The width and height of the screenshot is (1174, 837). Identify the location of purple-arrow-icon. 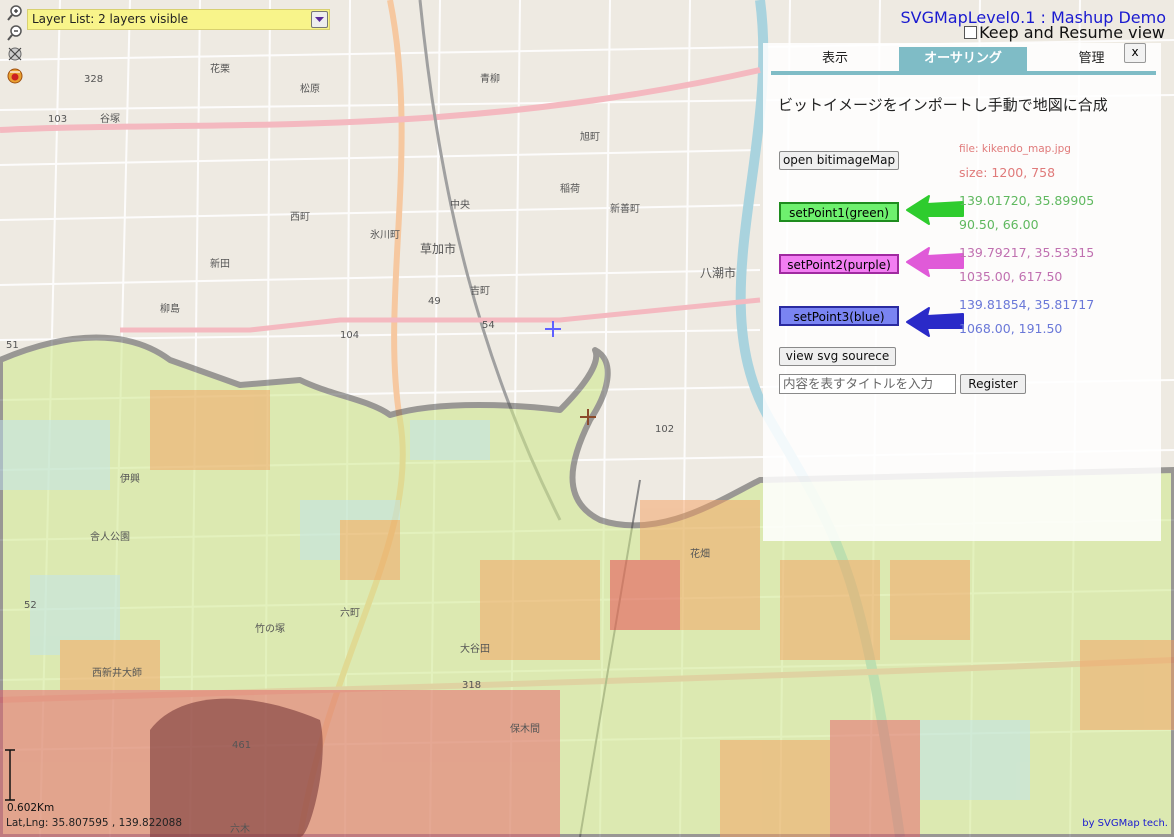
(935, 262).